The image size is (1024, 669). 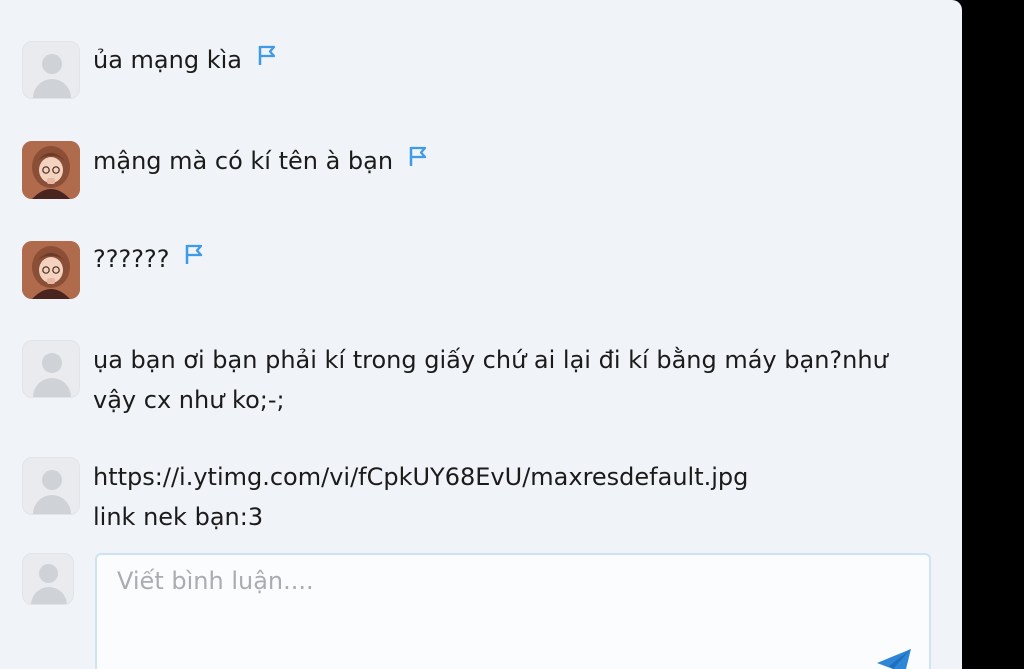 I want to click on comment-text: ??????, so click(x=131, y=259).